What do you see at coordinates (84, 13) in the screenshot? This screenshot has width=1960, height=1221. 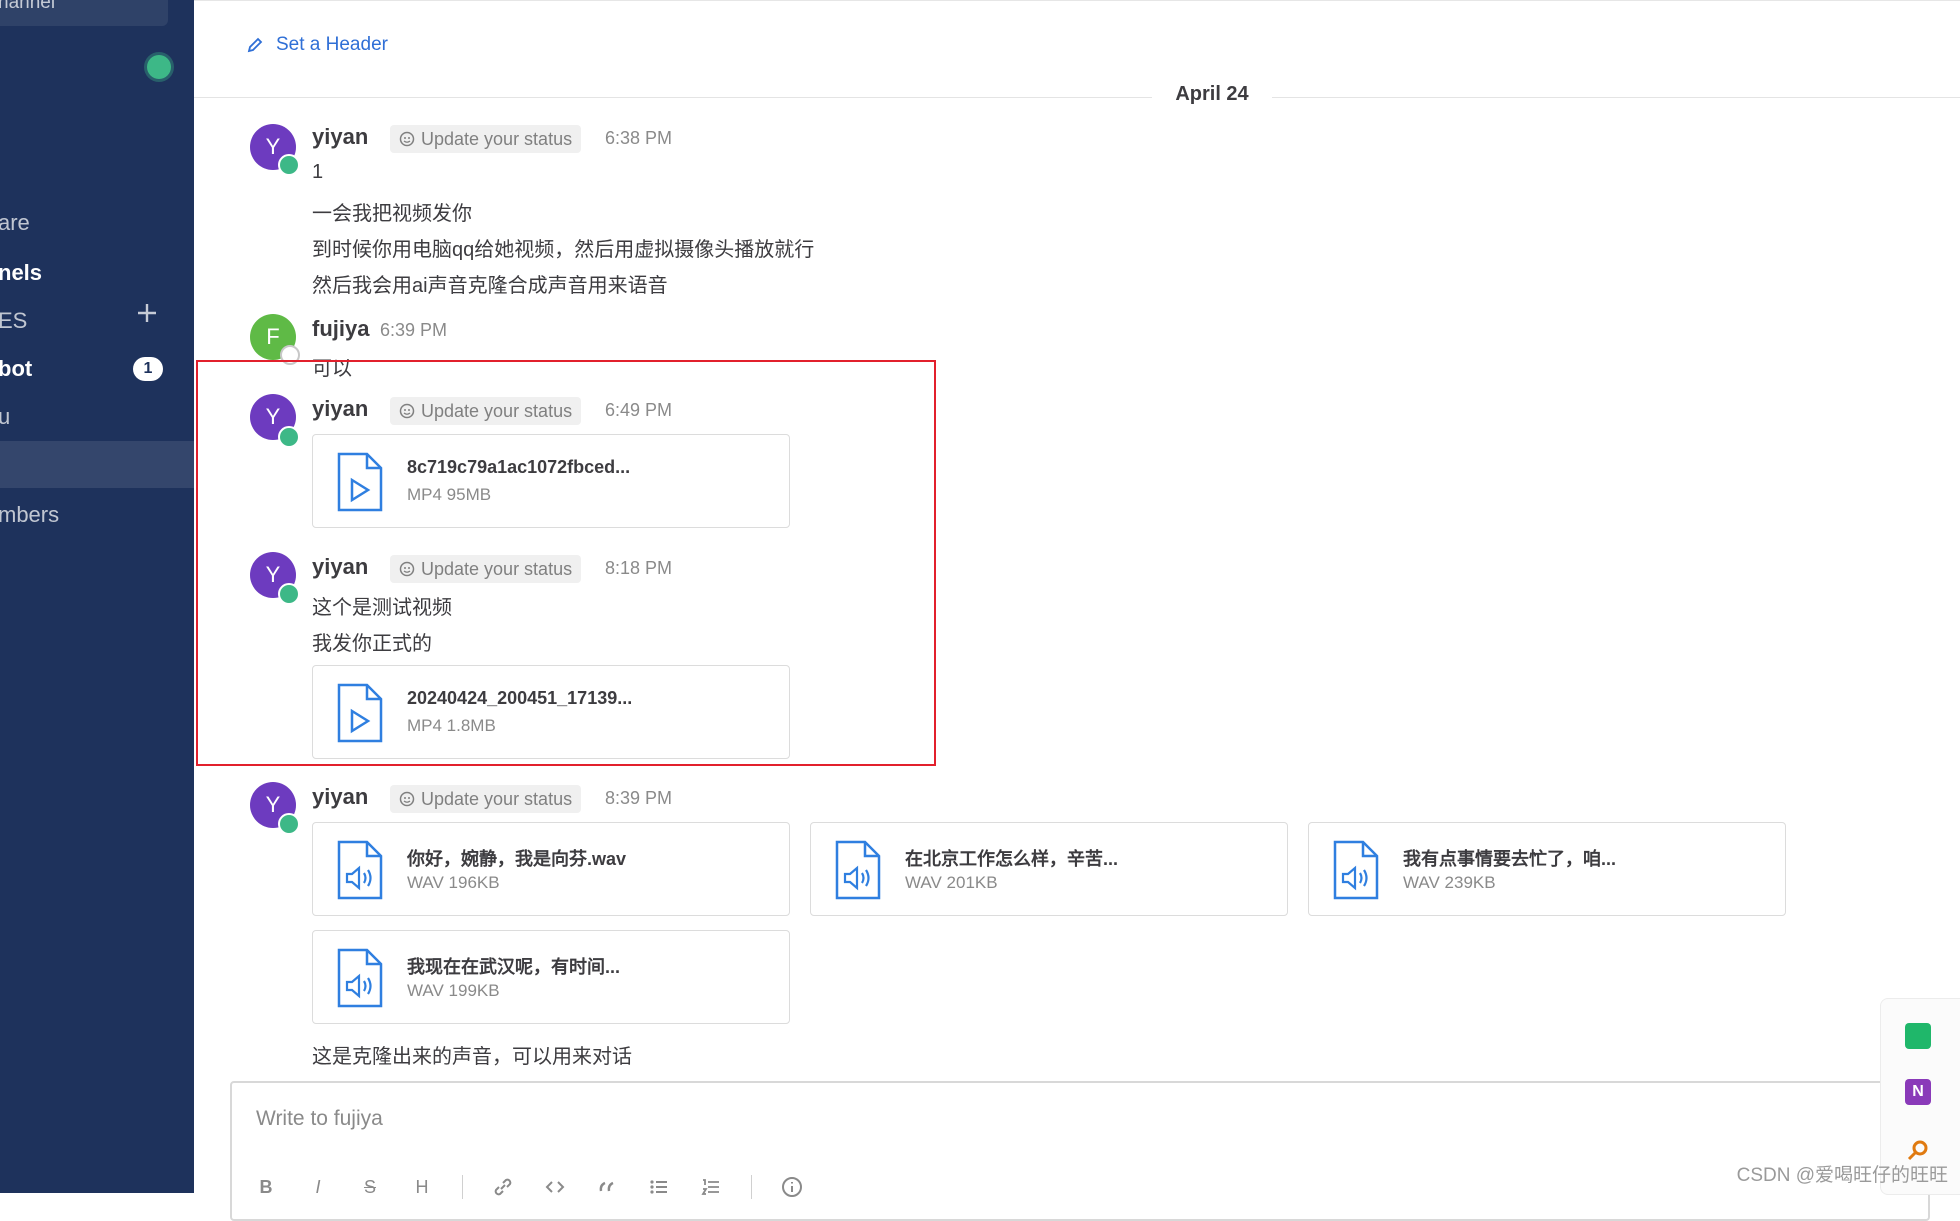 I see `sidebar-channel-switcher: hannel` at bounding box center [84, 13].